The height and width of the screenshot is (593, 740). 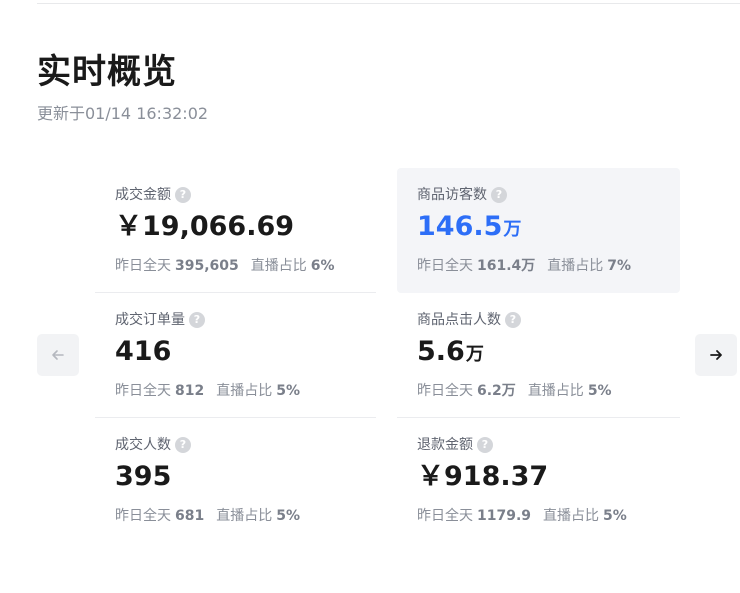 What do you see at coordinates (388, 3) in the screenshot?
I see `top-divider` at bounding box center [388, 3].